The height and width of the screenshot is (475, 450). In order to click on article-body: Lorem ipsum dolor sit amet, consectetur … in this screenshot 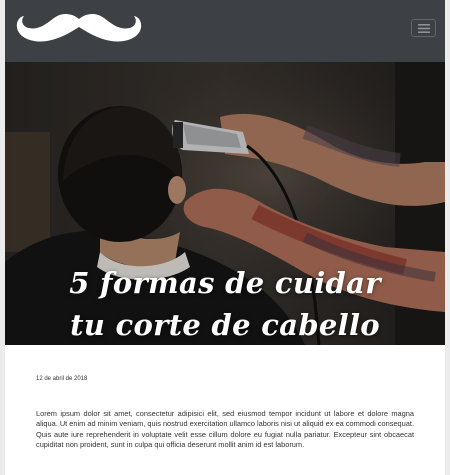, I will do `click(225, 429)`.